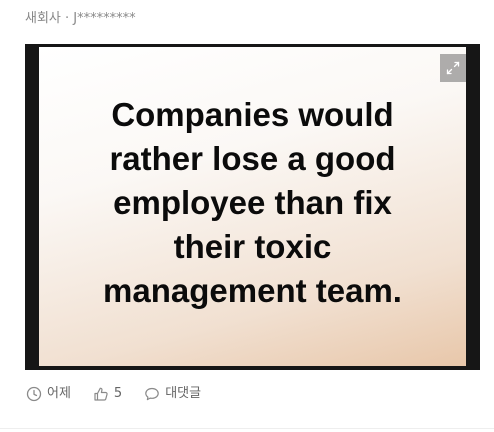 Image resolution: width=494 pixels, height=432 pixels. I want to click on post-meta-row: 어제 5 대댓글, so click(124, 394).